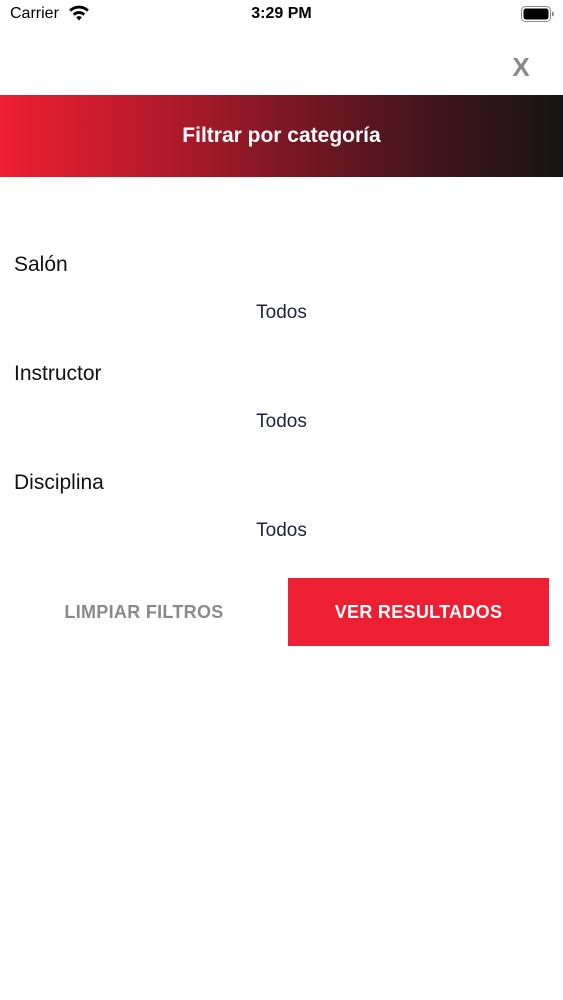 The image size is (563, 1000). What do you see at coordinates (41, 264) in the screenshot?
I see `filter-label-salon: Salón` at bounding box center [41, 264].